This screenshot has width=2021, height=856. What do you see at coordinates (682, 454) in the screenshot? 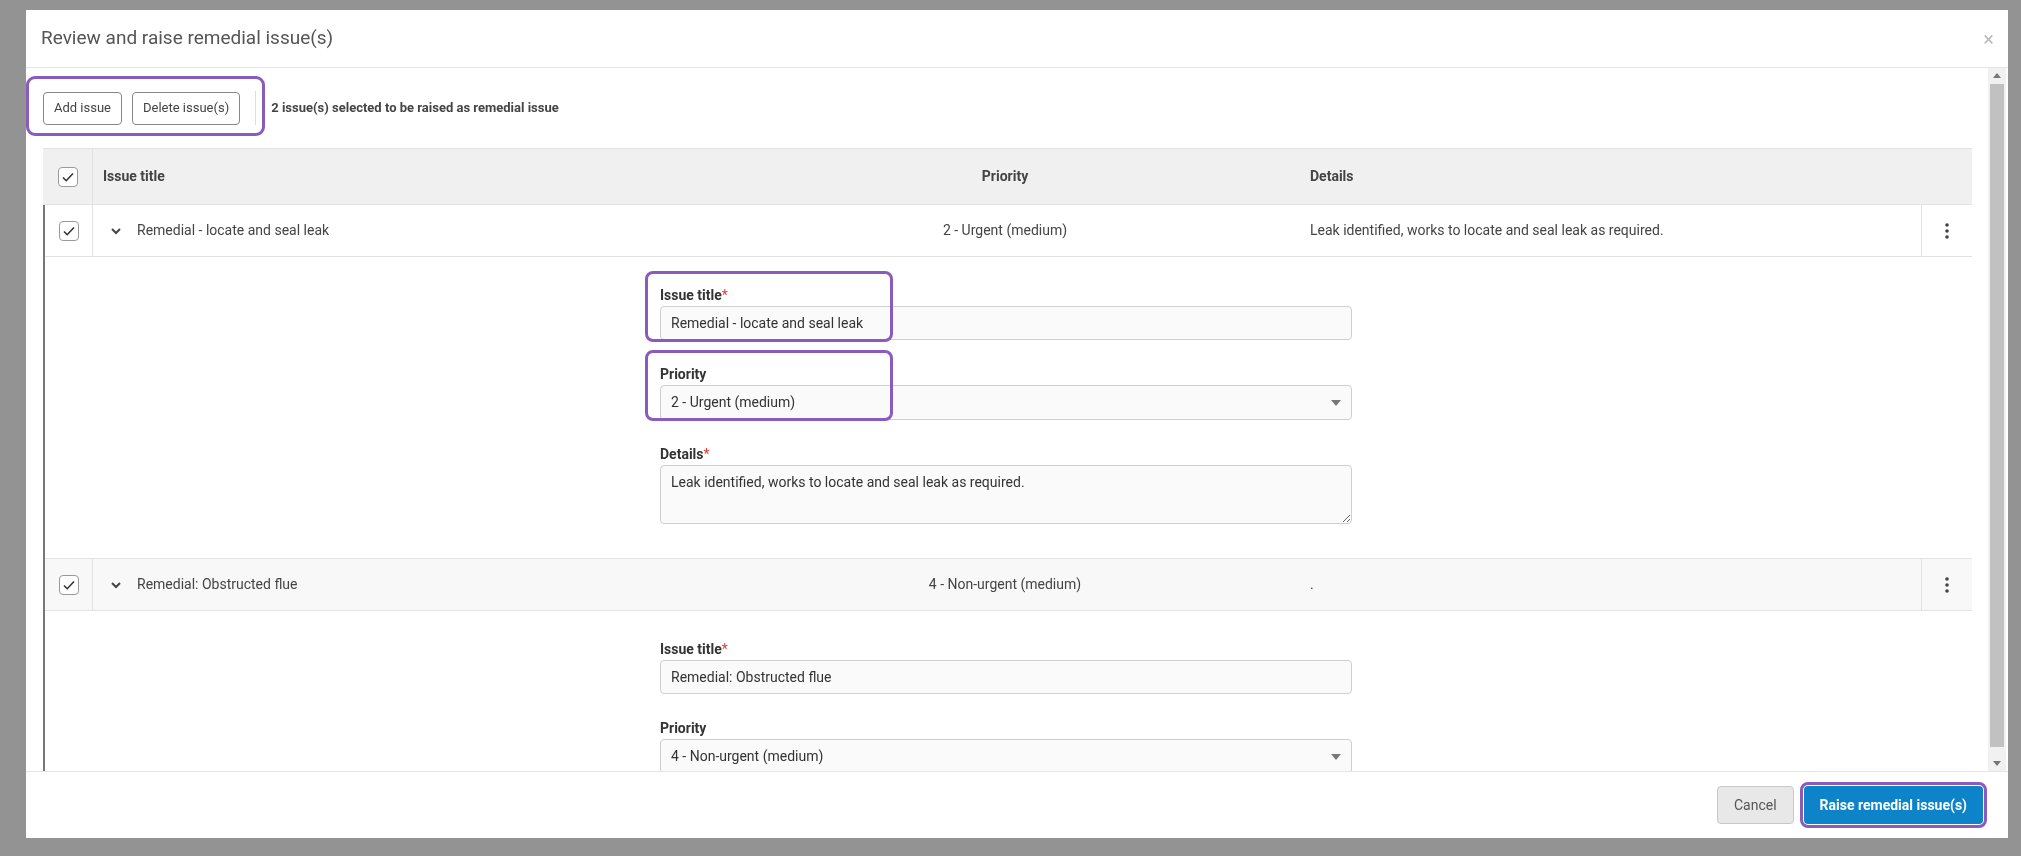
I see `field-label: Details` at bounding box center [682, 454].